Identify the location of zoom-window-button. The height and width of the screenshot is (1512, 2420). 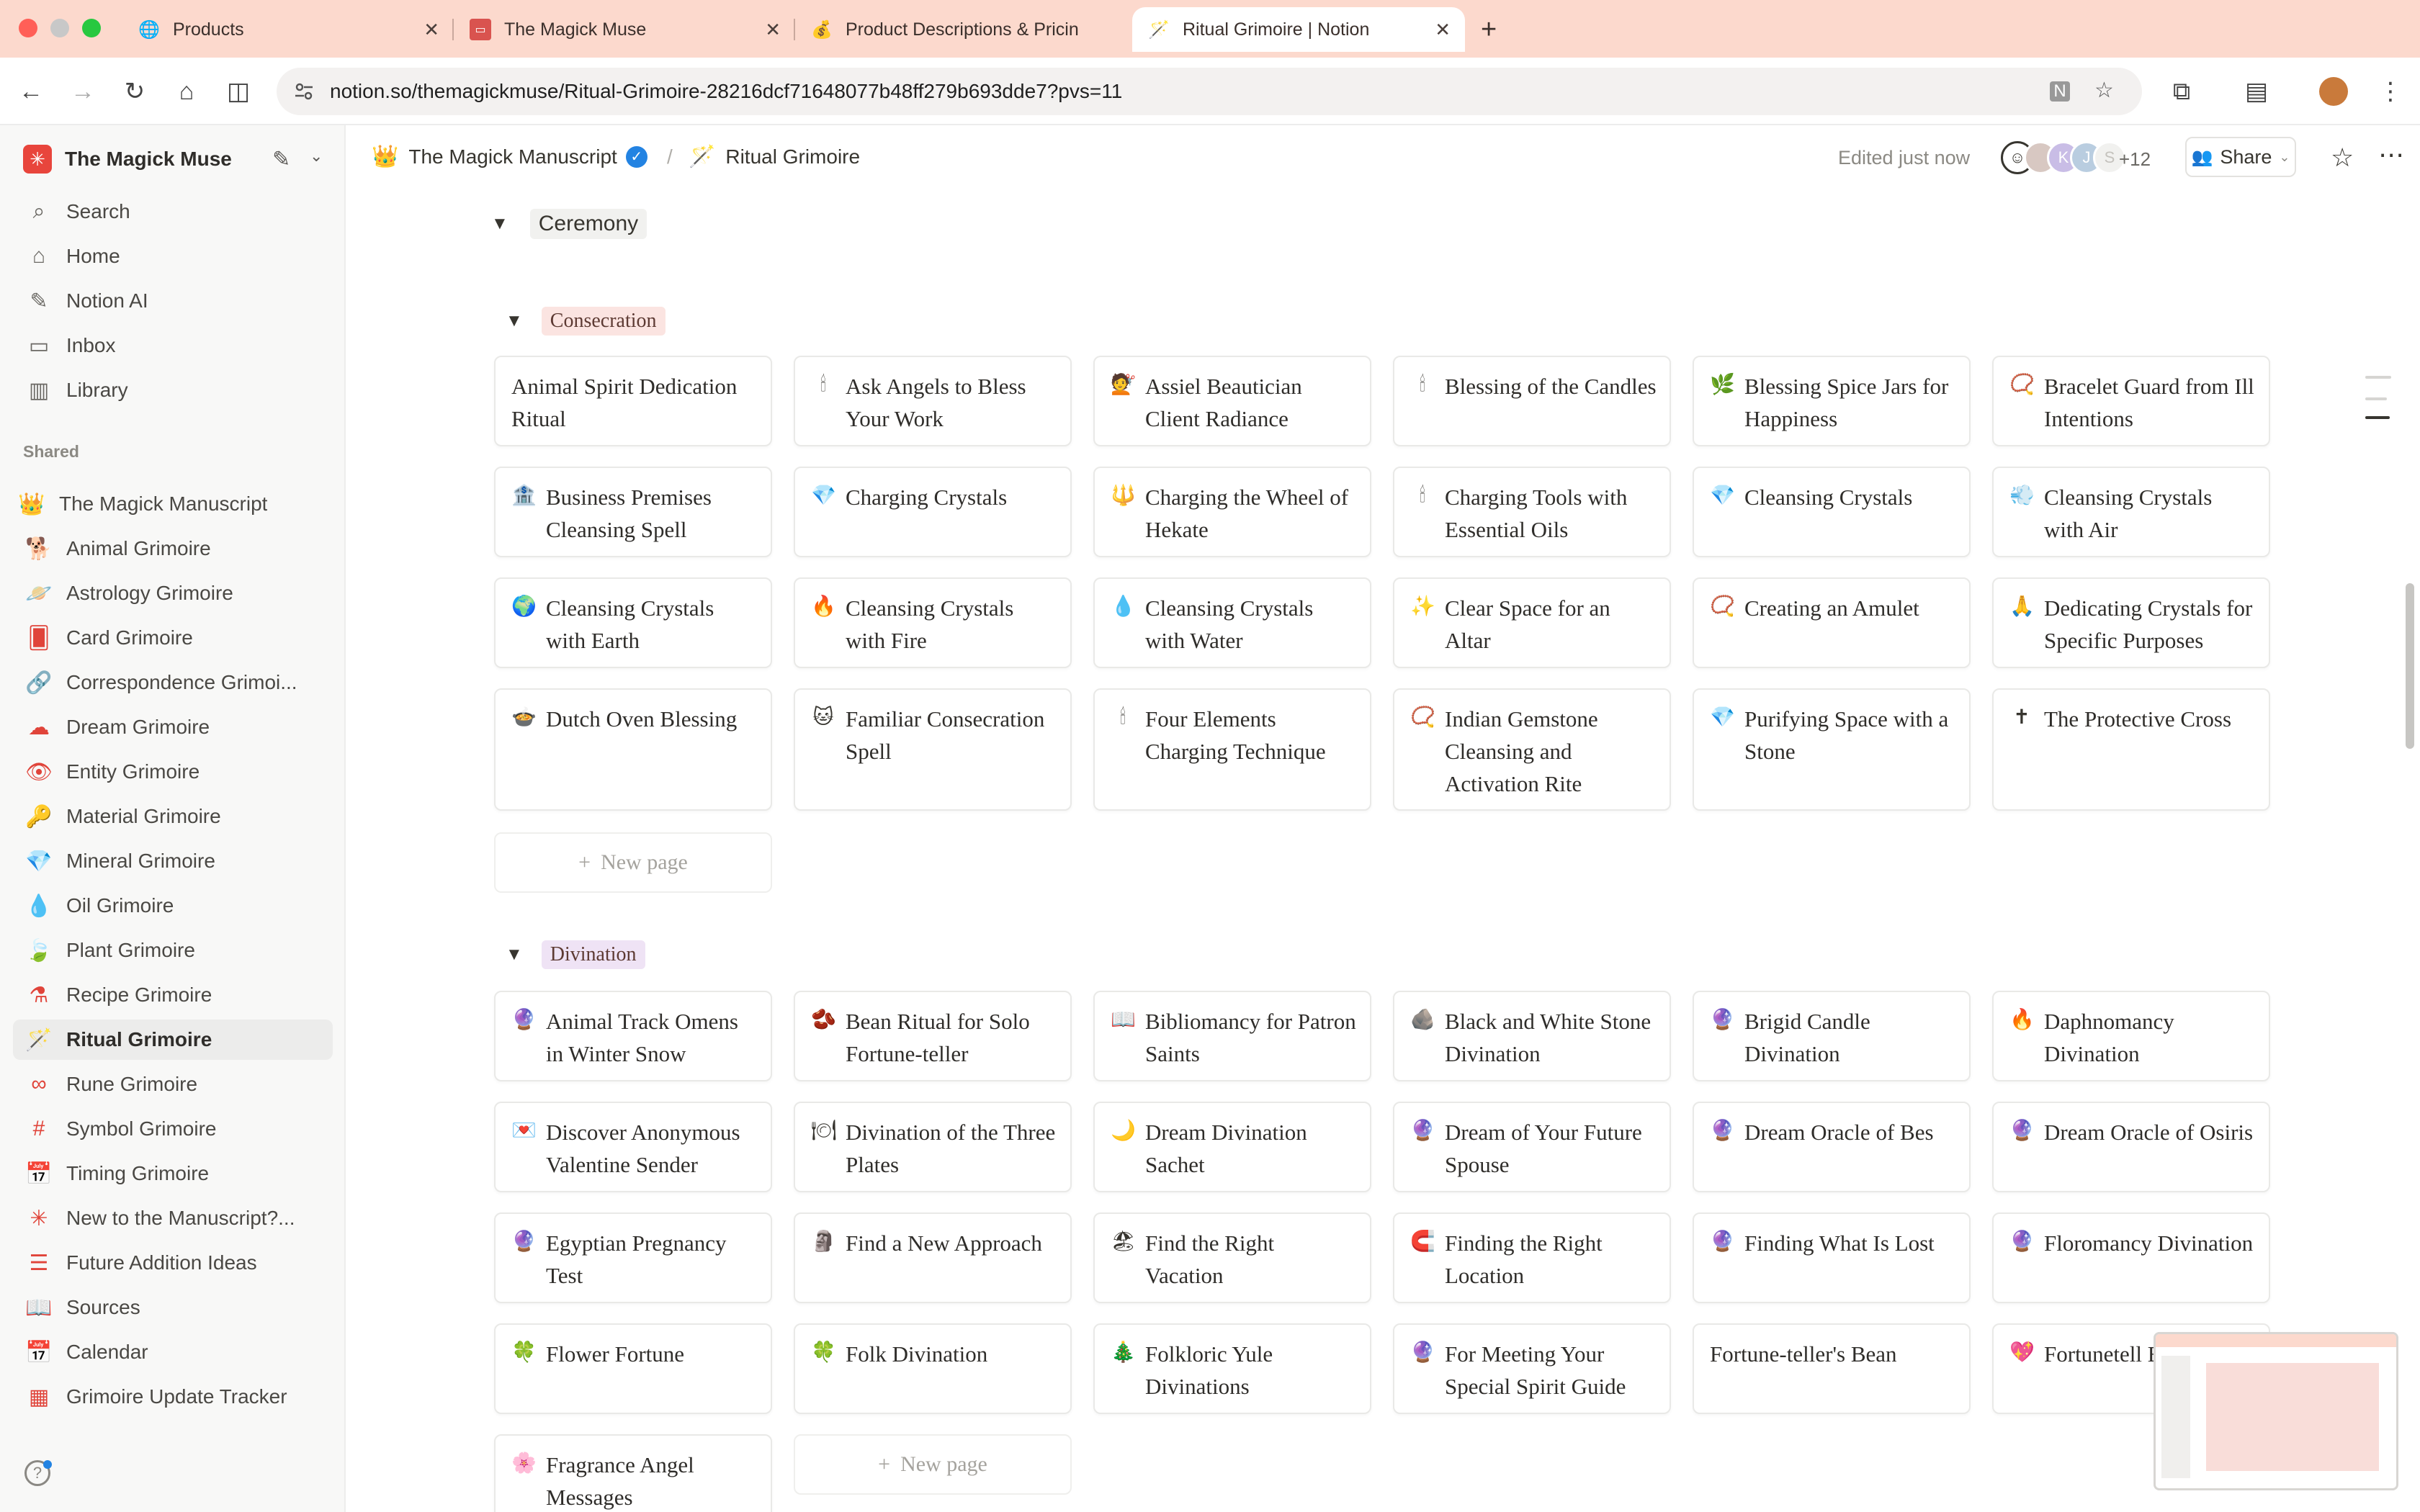
(91, 28).